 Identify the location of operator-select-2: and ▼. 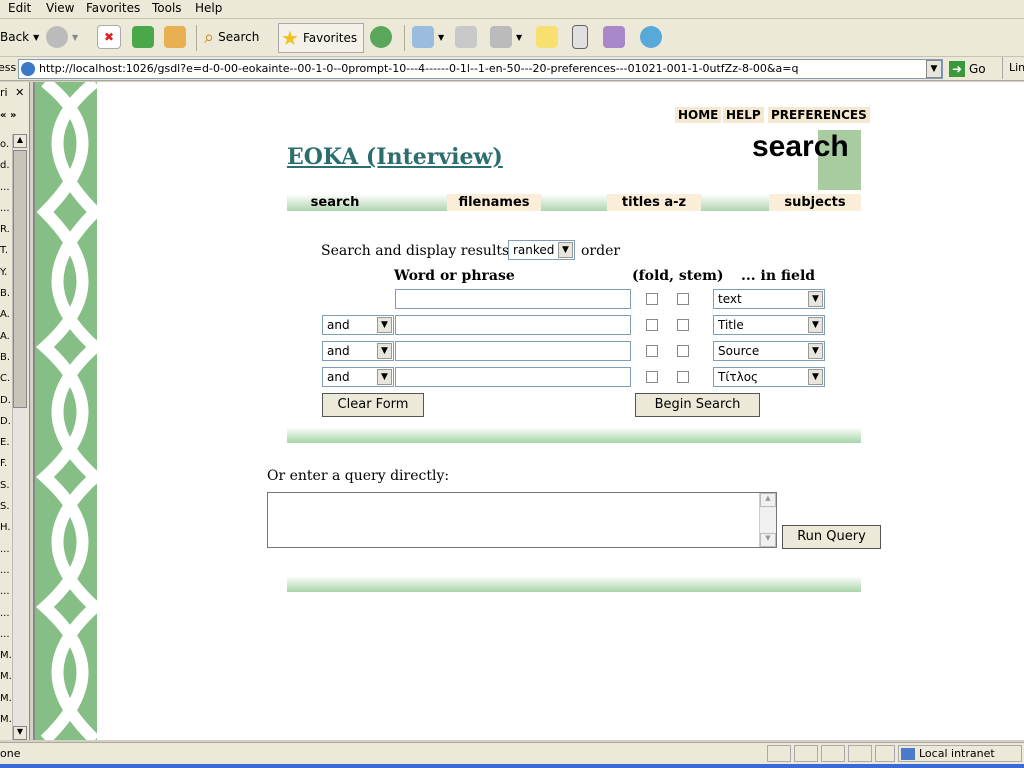
(358, 325).